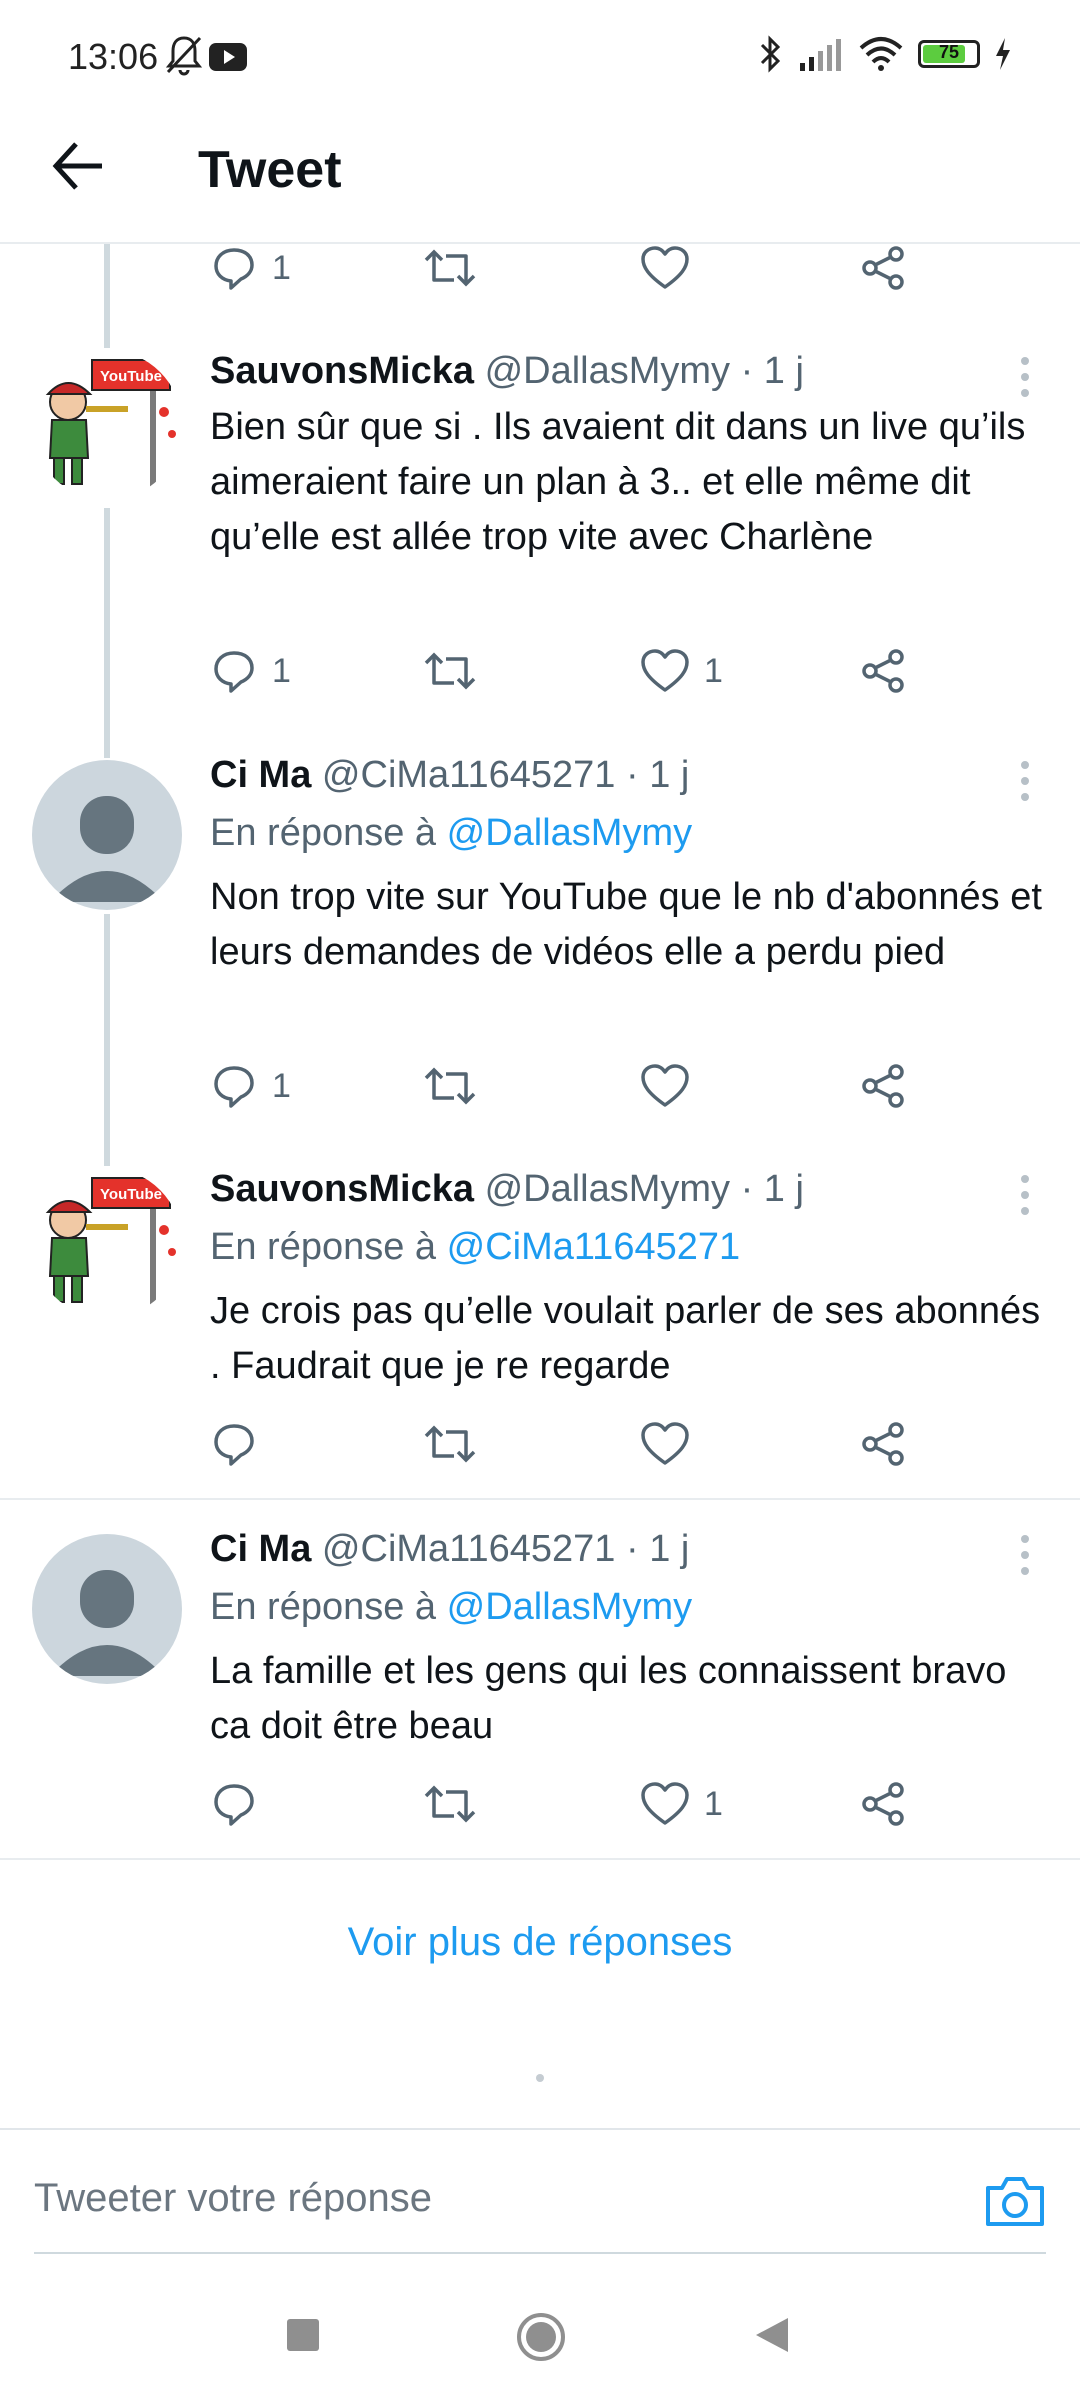 The image size is (1080, 2400). I want to click on bluetooth-icon, so click(770, 54).